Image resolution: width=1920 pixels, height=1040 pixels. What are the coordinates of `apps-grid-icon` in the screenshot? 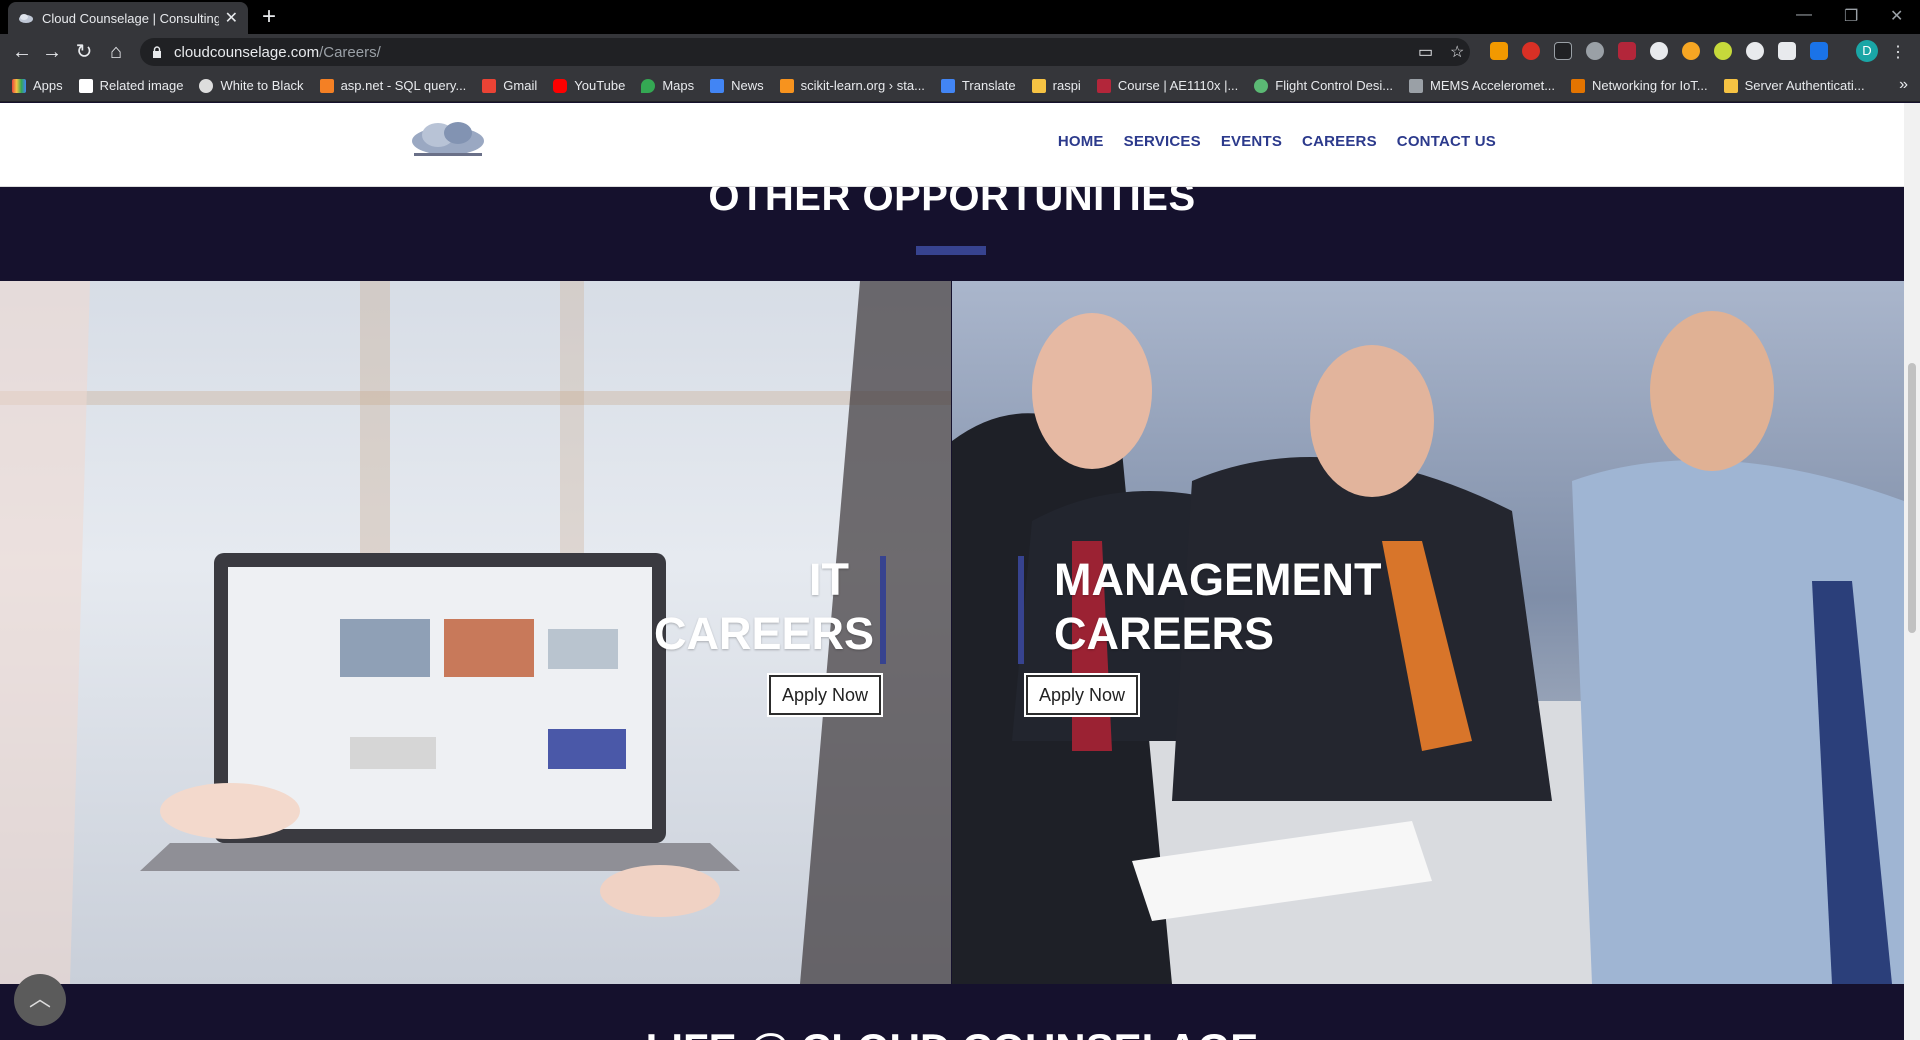 It's located at (19, 85).